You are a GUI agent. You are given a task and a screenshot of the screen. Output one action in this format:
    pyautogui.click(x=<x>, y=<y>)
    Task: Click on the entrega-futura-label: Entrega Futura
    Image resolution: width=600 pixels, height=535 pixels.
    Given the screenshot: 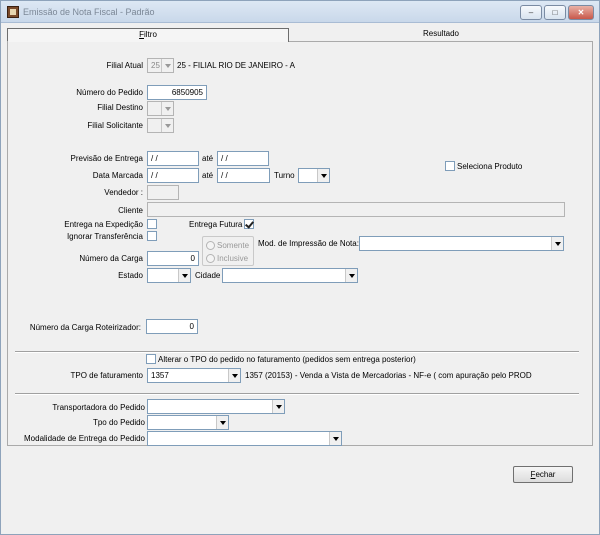 What is the action you would take?
    pyautogui.click(x=216, y=224)
    